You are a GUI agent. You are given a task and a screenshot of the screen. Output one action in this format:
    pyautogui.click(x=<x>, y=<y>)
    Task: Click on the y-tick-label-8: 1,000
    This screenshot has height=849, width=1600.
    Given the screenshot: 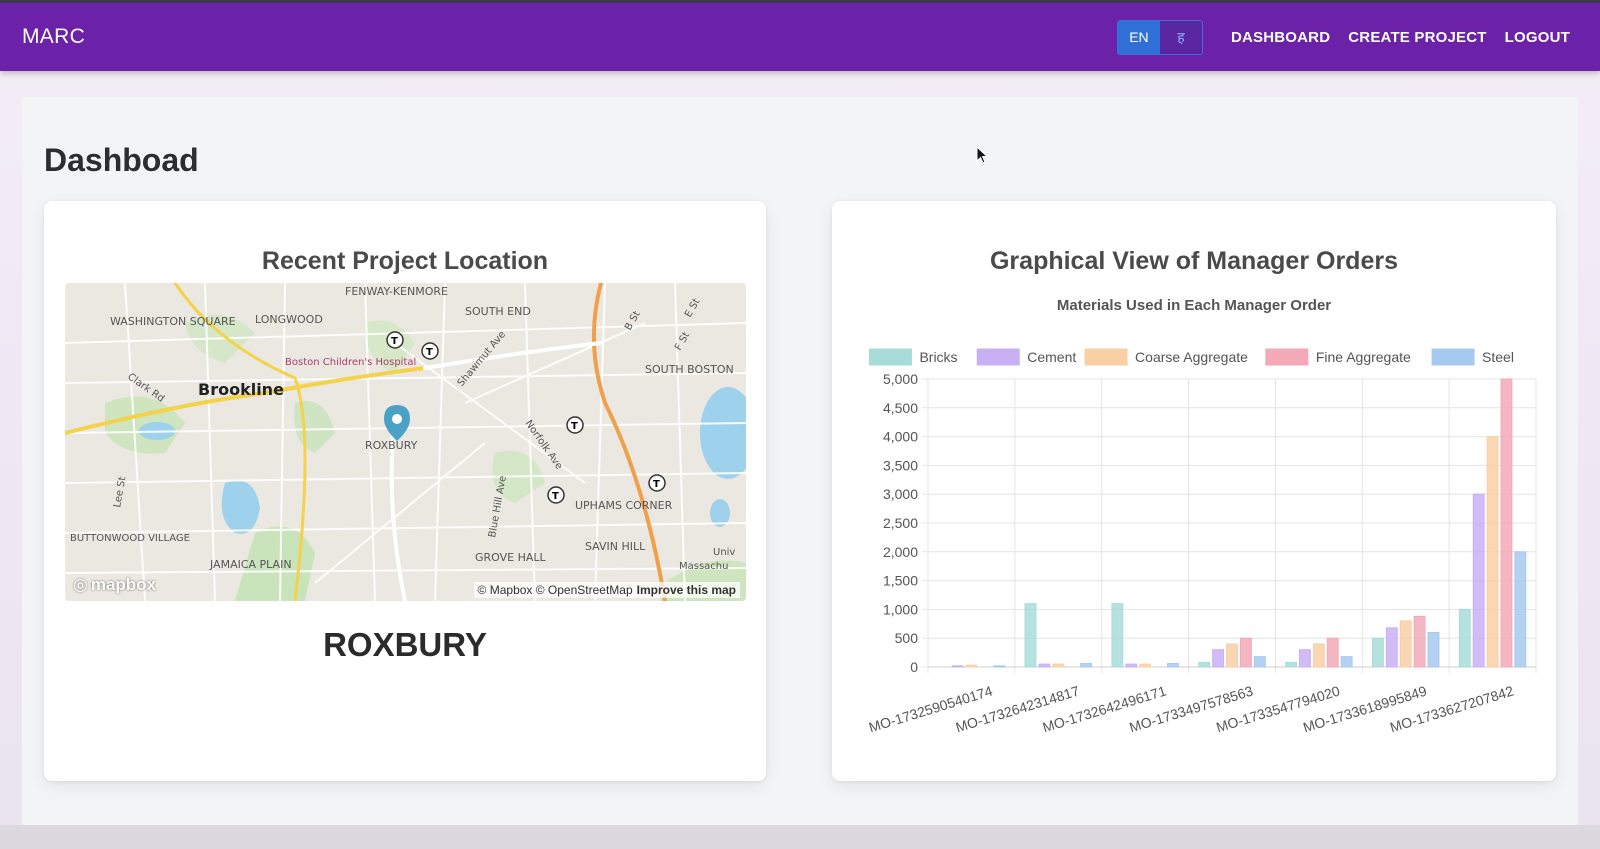 What is the action you would take?
    pyautogui.click(x=900, y=609)
    